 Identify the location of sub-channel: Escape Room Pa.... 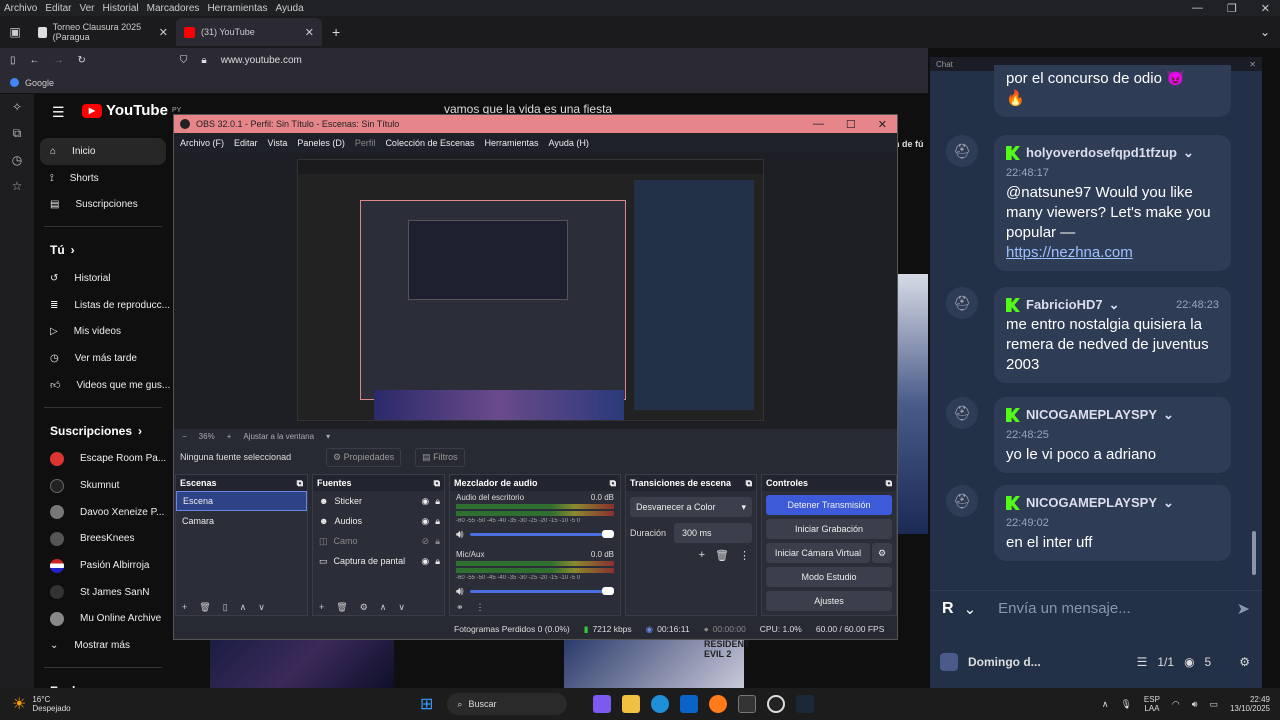
(103, 459).